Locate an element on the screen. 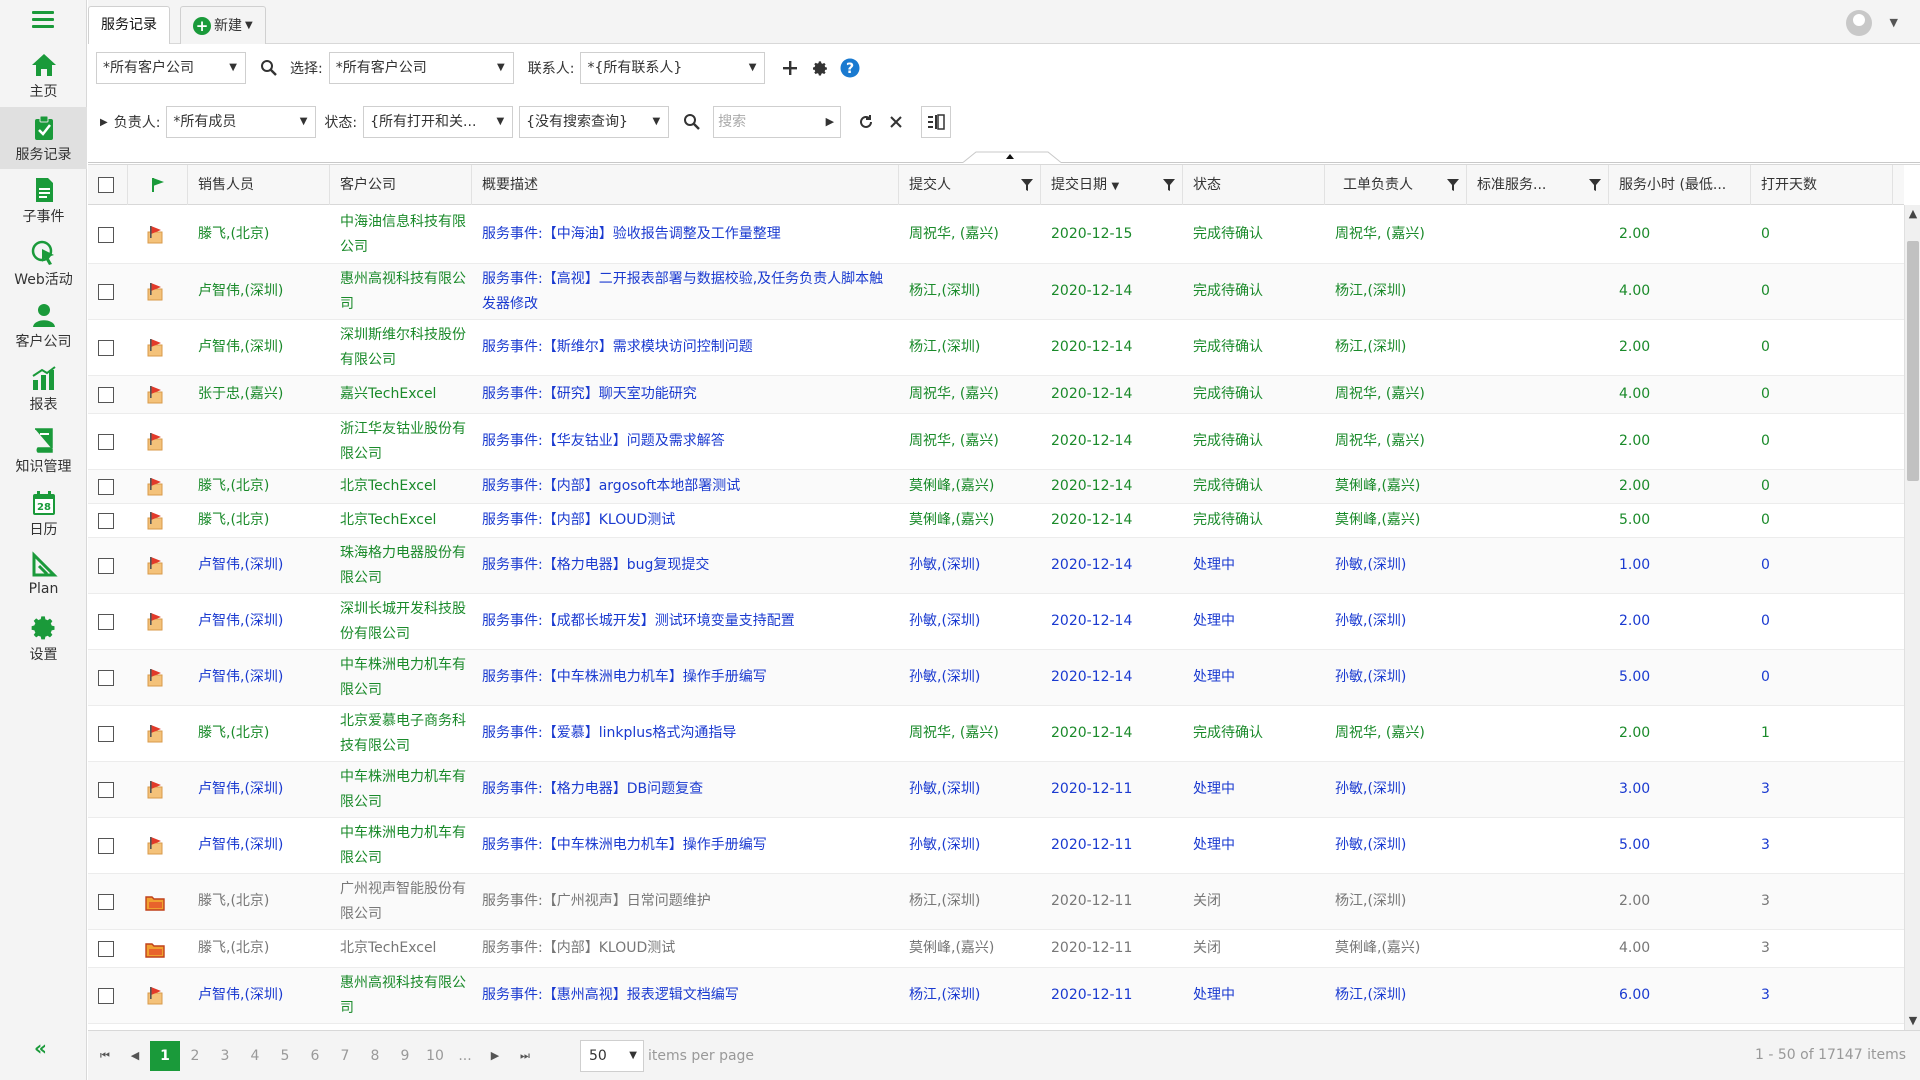 The height and width of the screenshot is (1080, 1920). help-icon: ? is located at coordinates (850, 68).